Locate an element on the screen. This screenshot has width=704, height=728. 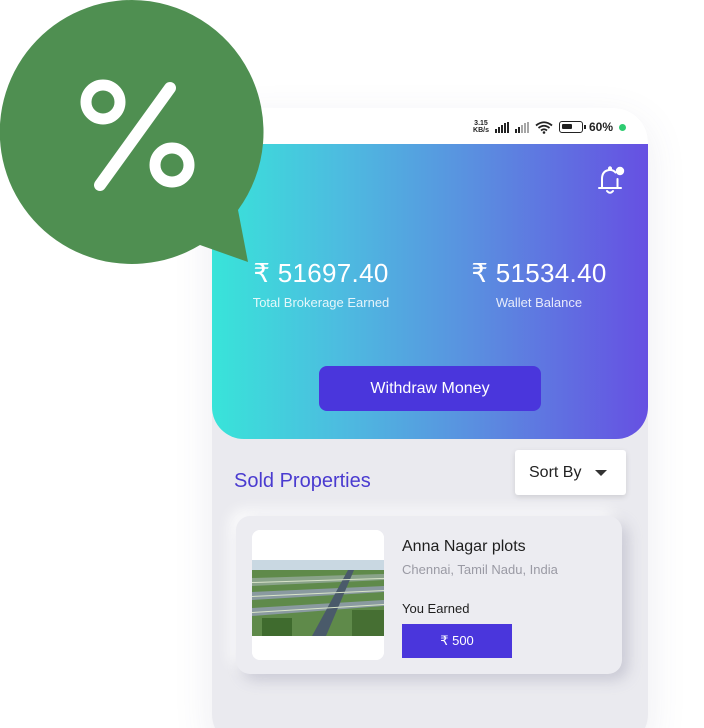
signal-1-icon is located at coordinates (501, 127).